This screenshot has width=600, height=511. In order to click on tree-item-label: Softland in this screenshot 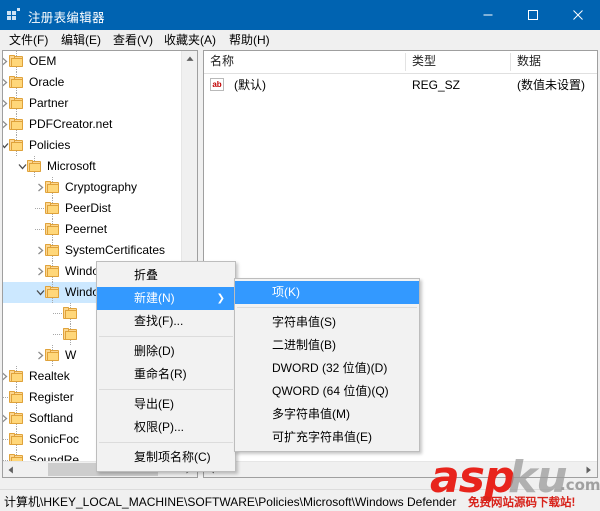, I will do `click(51, 418)`.